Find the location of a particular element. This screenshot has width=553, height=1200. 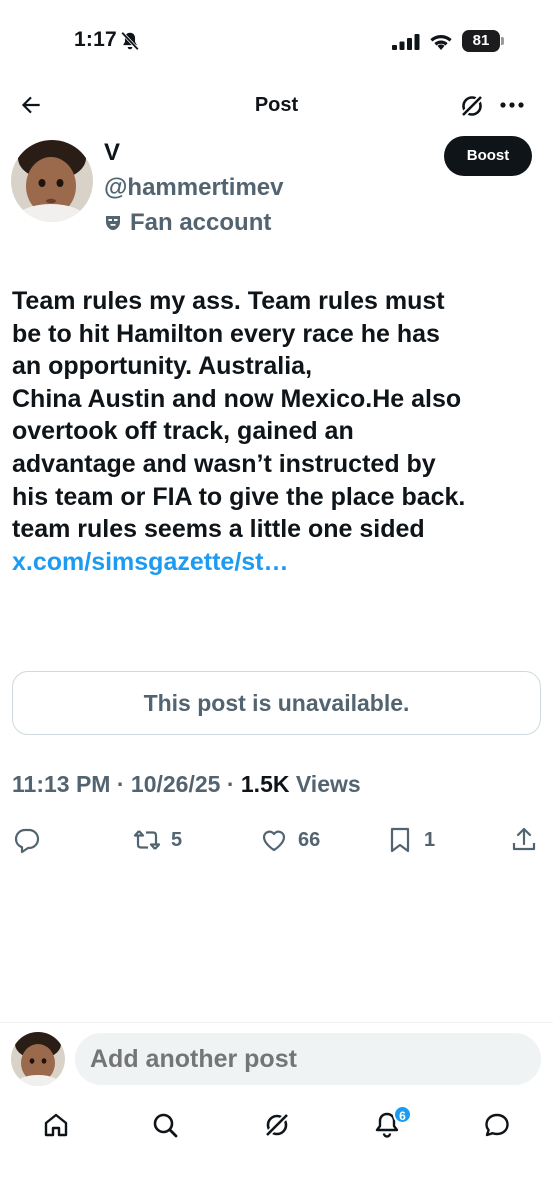

handle: @hammertimev is located at coordinates (193, 188).